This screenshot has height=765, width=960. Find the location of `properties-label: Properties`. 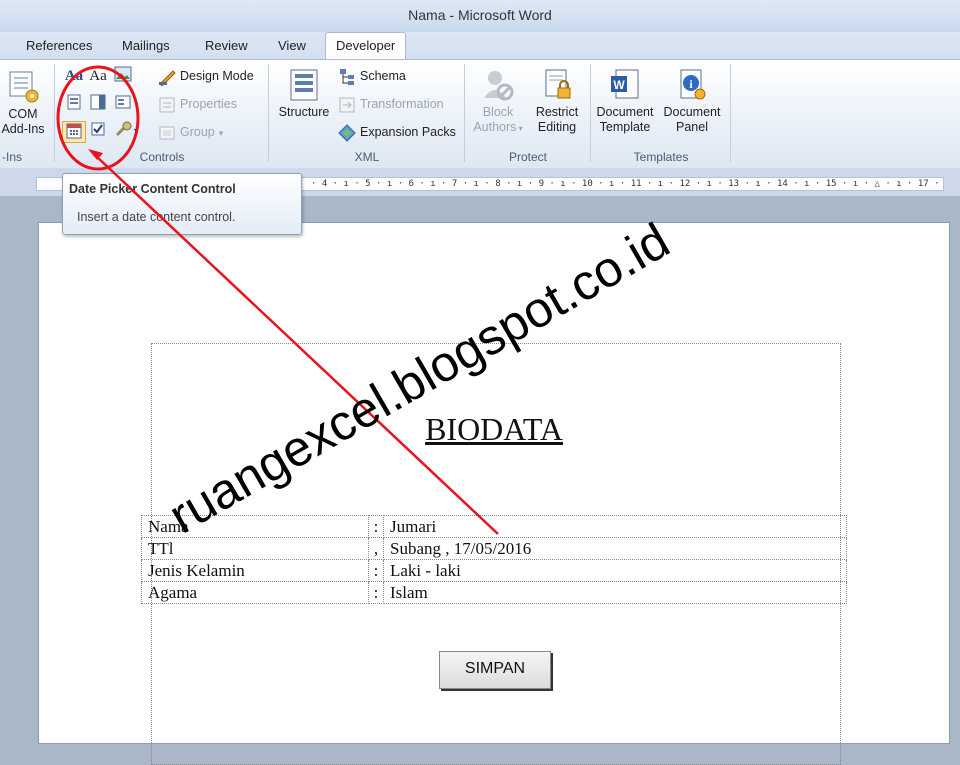

properties-label: Properties is located at coordinates (208, 104).